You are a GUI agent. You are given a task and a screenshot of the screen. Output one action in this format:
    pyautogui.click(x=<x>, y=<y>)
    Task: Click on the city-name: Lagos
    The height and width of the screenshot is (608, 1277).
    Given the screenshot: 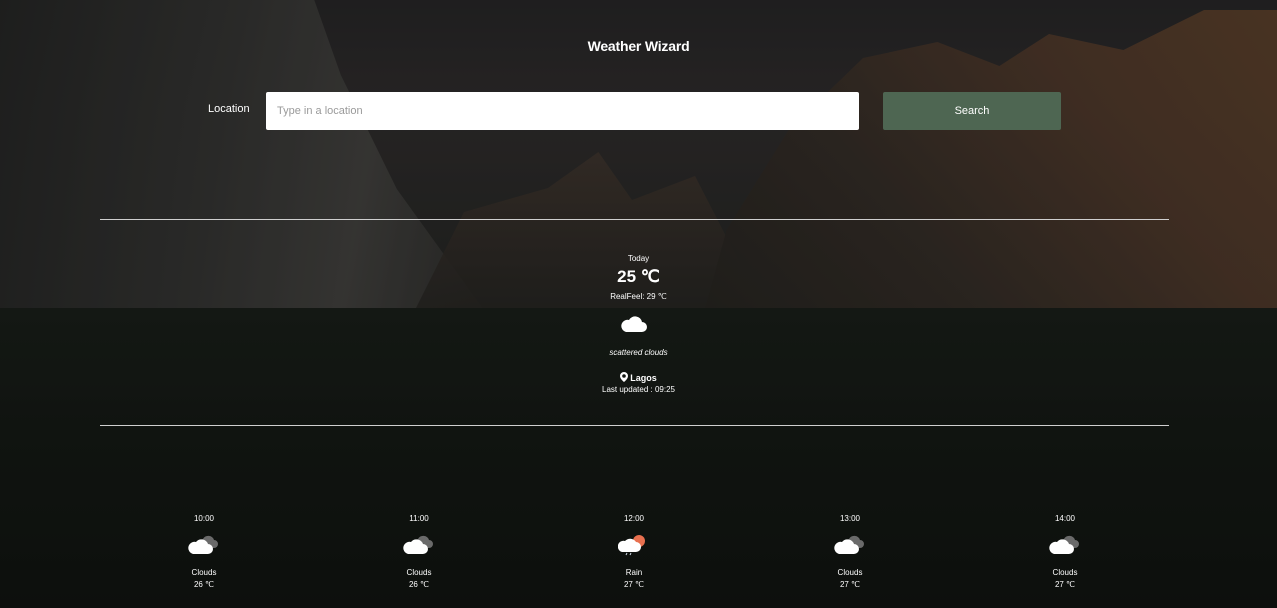 What is the action you would take?
    pyautogui.click(x=643, y=378)
    